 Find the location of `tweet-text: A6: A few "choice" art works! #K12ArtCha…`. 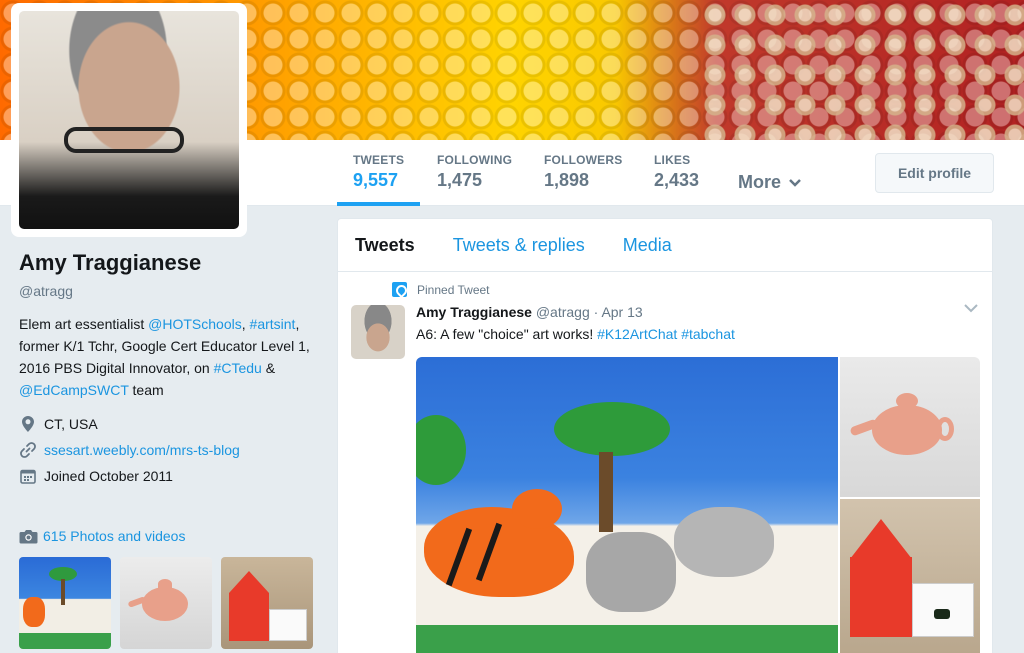

tweet-text: A6: A few "choice" art works! #K12ArtCha… is located at coordinates (575, 334).